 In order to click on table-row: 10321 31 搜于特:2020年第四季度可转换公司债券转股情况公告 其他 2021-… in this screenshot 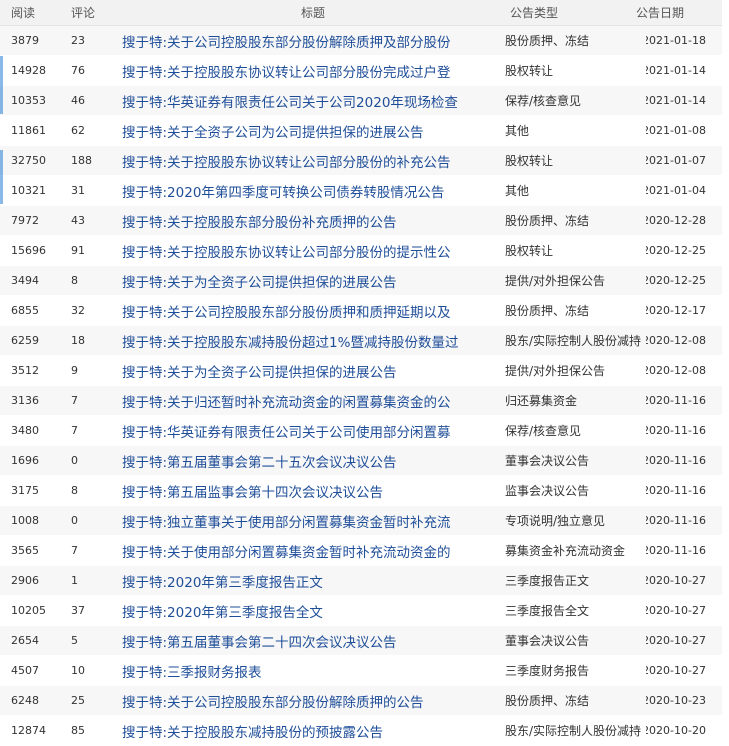, I will do `click(364, 191)`.